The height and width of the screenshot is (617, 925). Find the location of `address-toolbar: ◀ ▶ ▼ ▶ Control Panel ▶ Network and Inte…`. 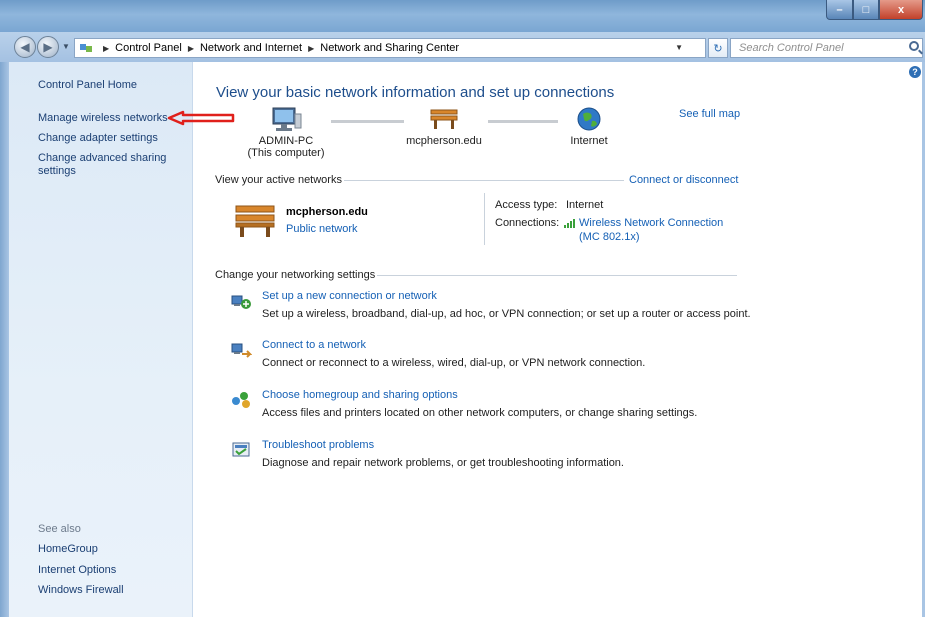

address-toolbar: ◀ ▶ ▼ ▶ Control Panel ▶ Network and Inte… is located at coordinates (462, 47).